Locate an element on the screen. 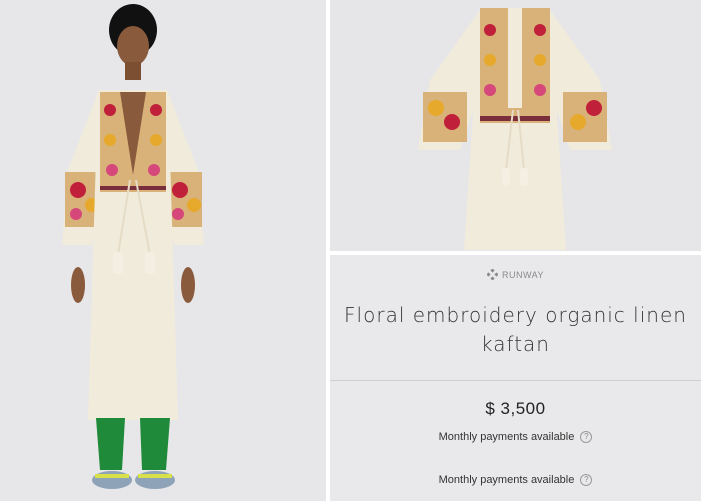 The image size is (701, 501). product-title: Floral embroidery organic linen kaftan is located at coordinates (515, 329).